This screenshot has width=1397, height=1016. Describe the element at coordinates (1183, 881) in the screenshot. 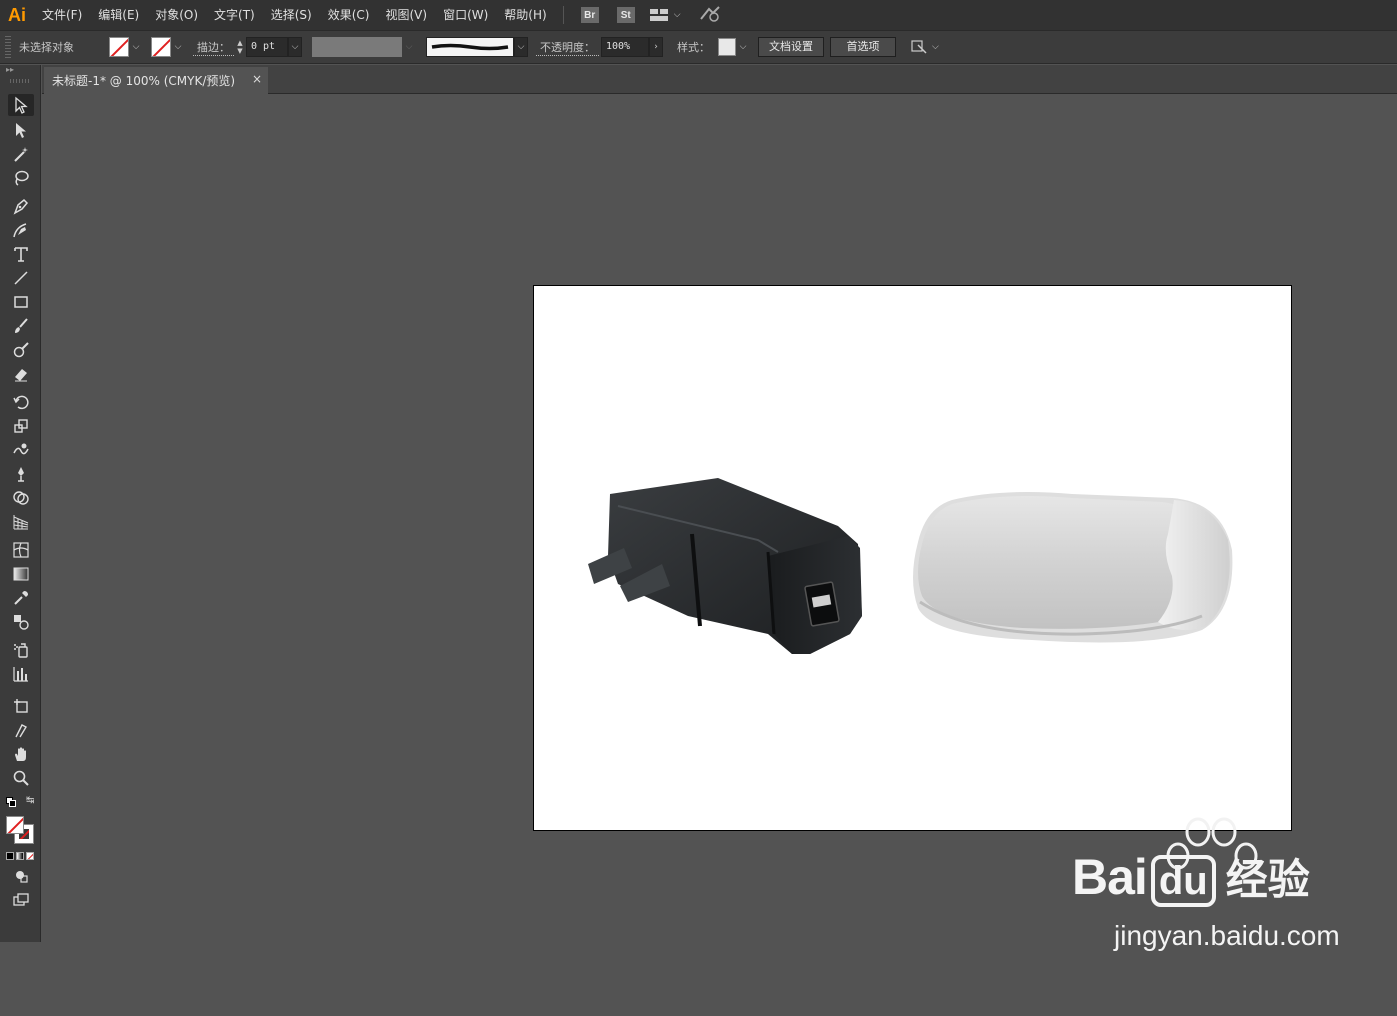

I see `watermark-brand-du: du` at that location.